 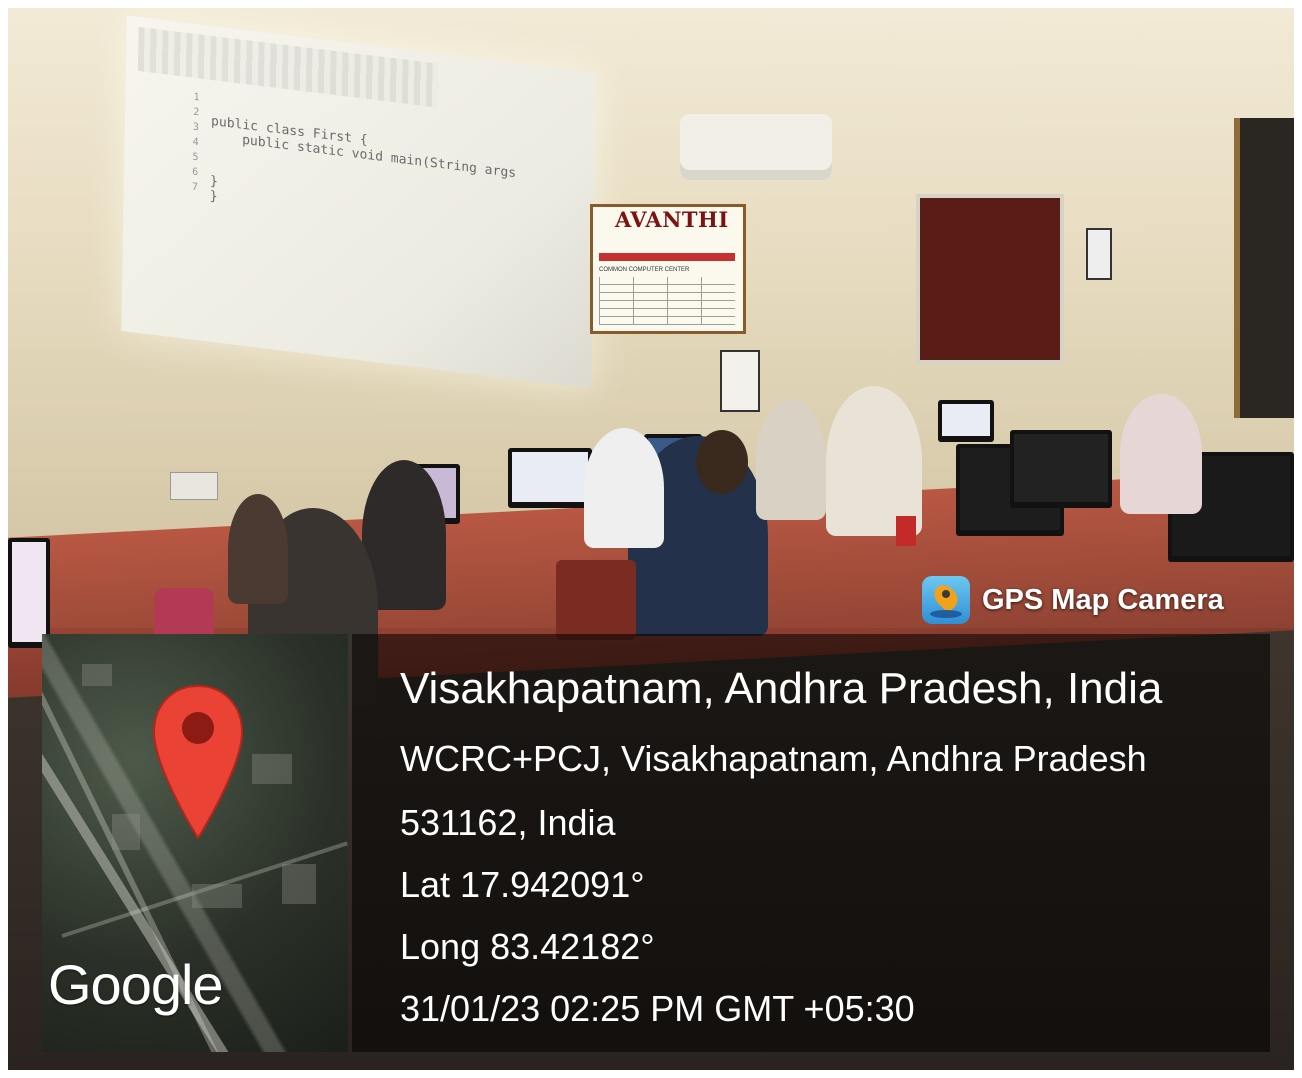 What do you see at coordinates (194, 486) in the screenshot?
I see `switch-board` at bounding box center [194, 486].